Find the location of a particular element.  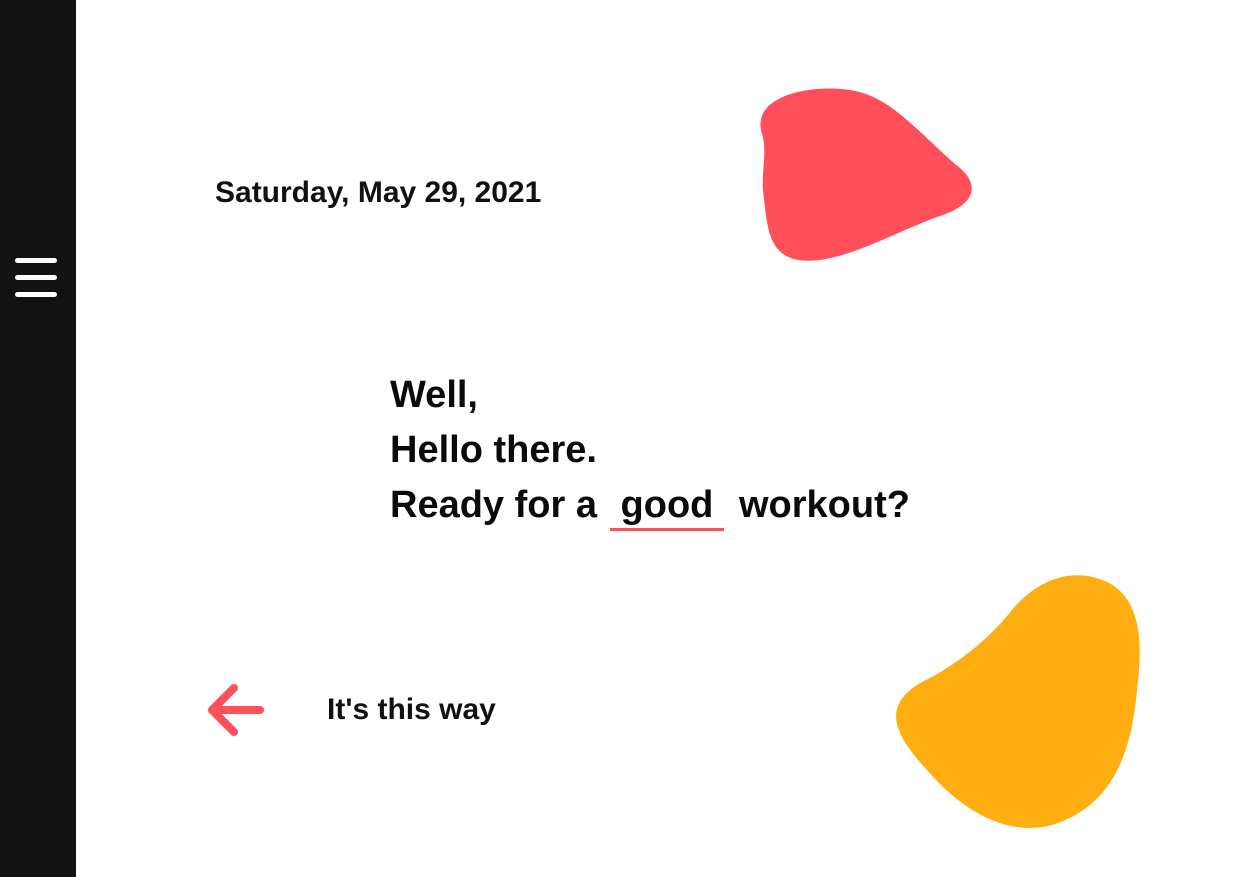

sidebar is located at coordinates (38, 438).